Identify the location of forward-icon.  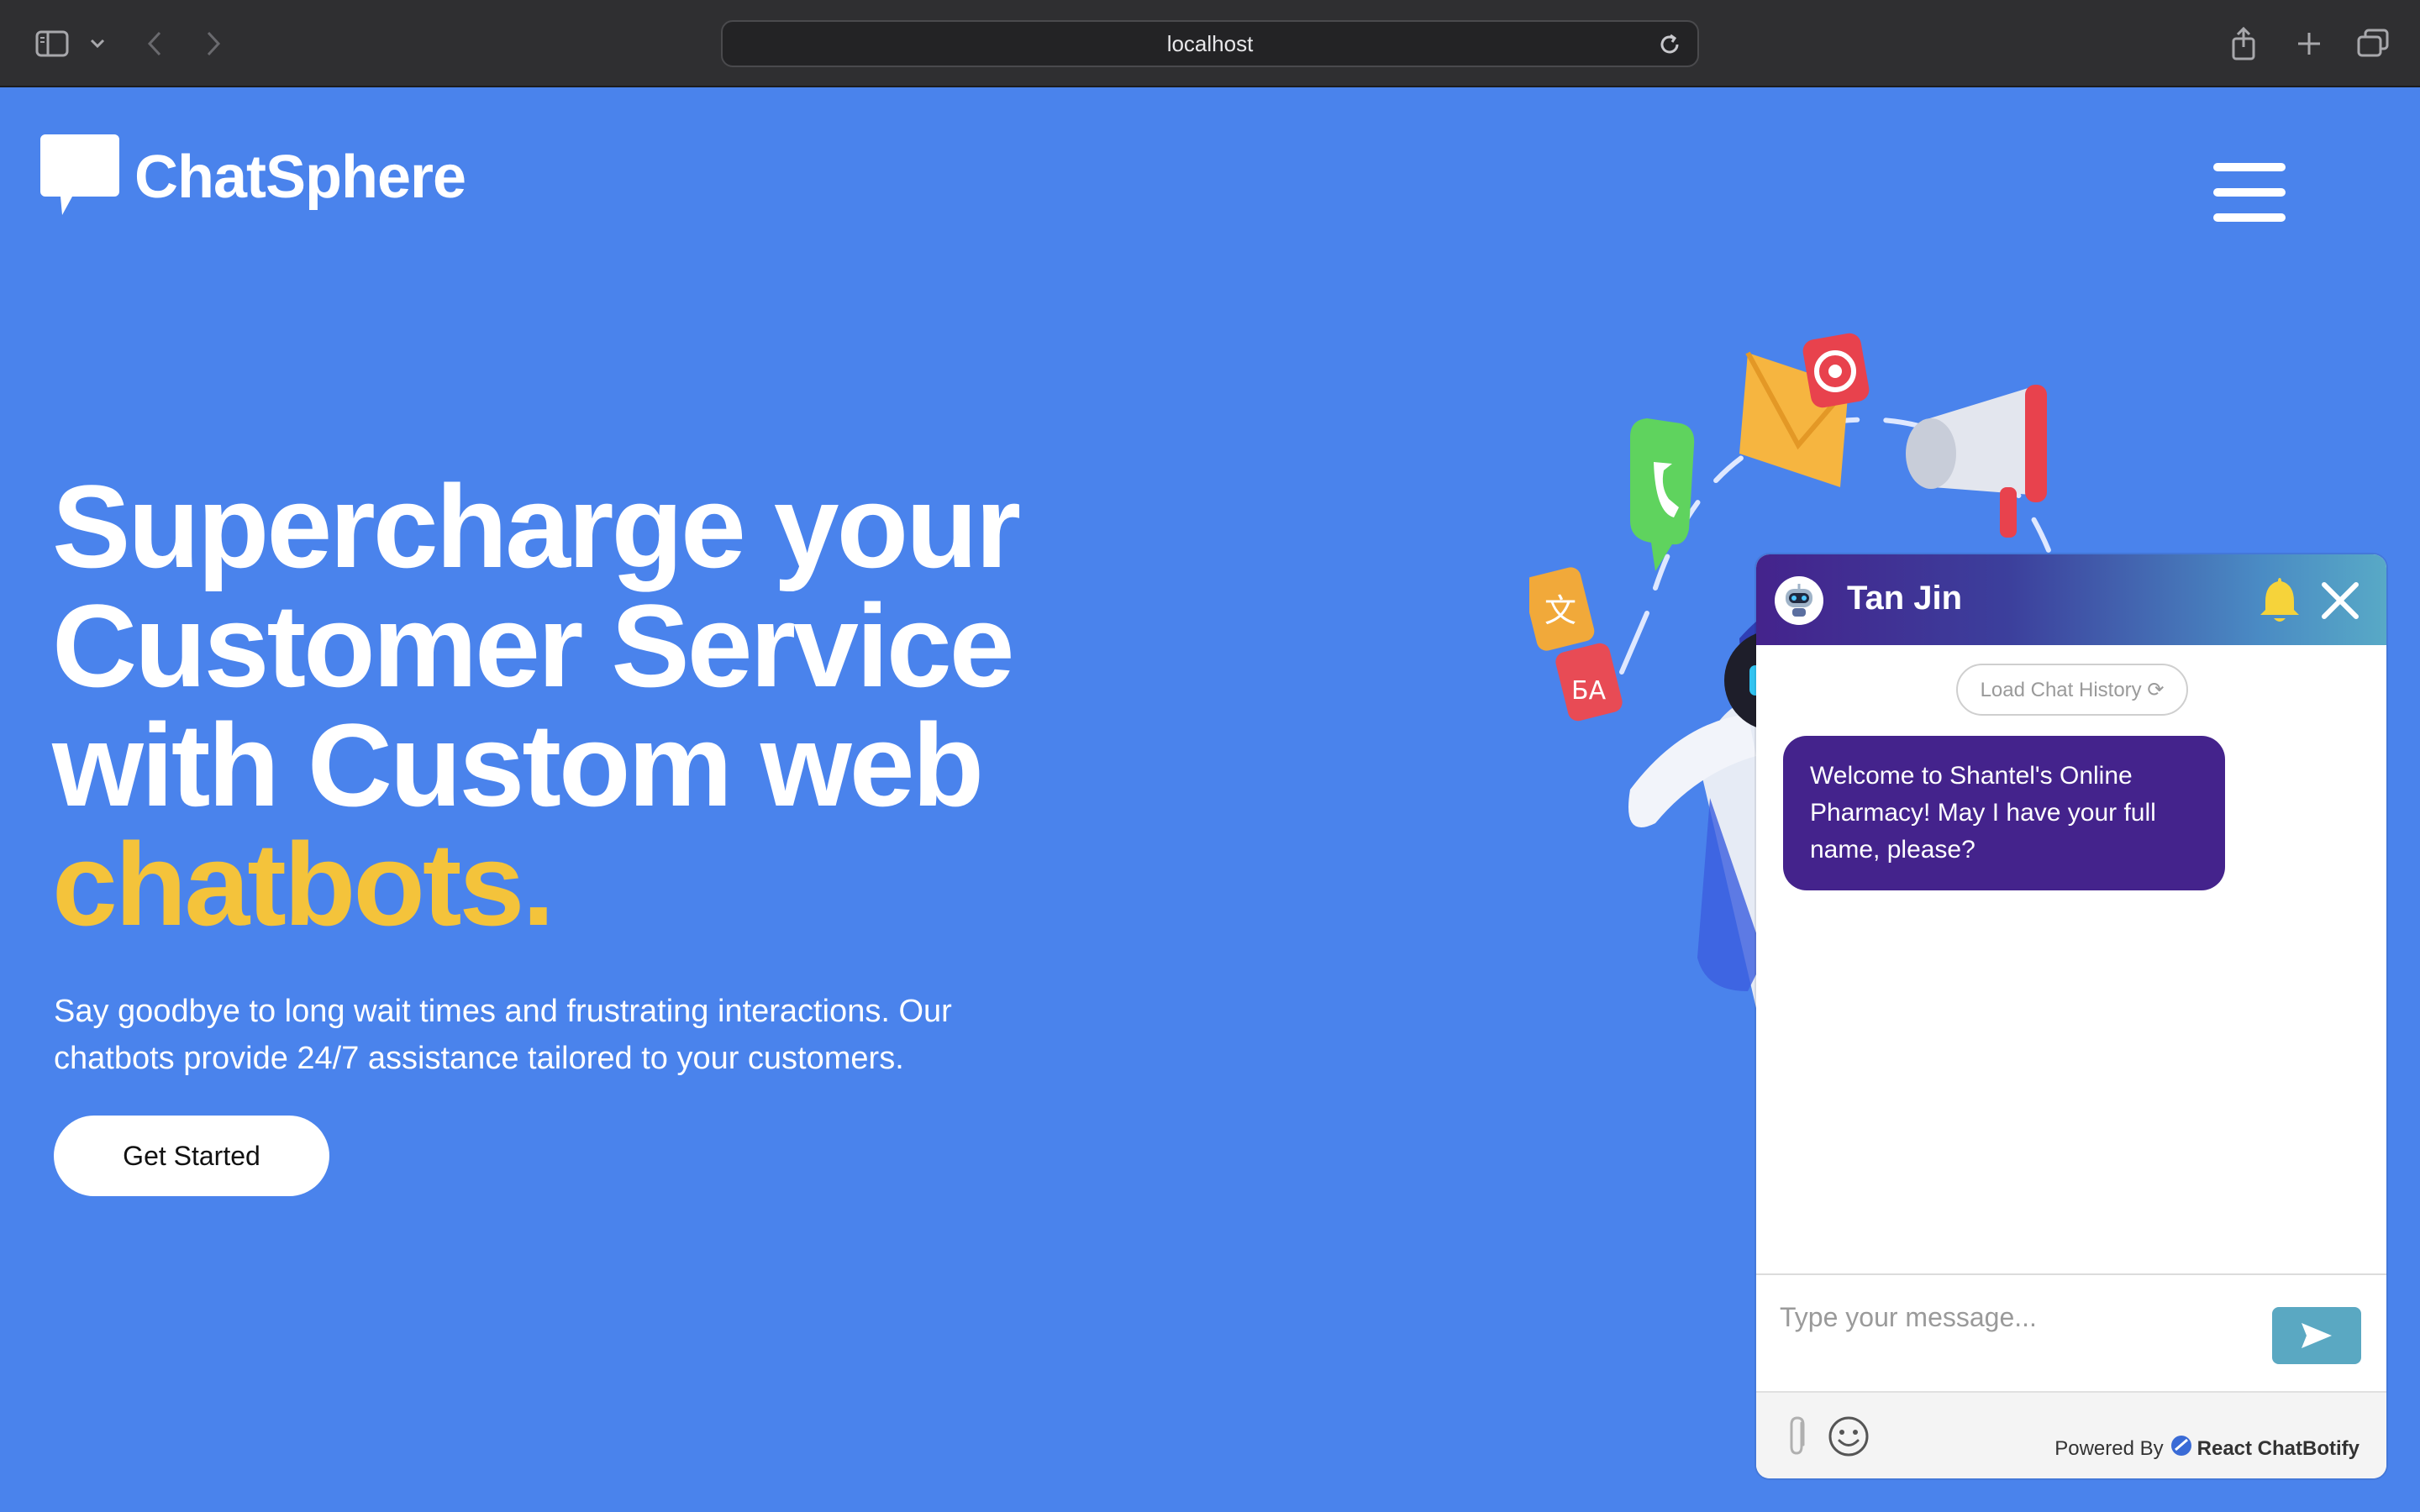
(214, 43).